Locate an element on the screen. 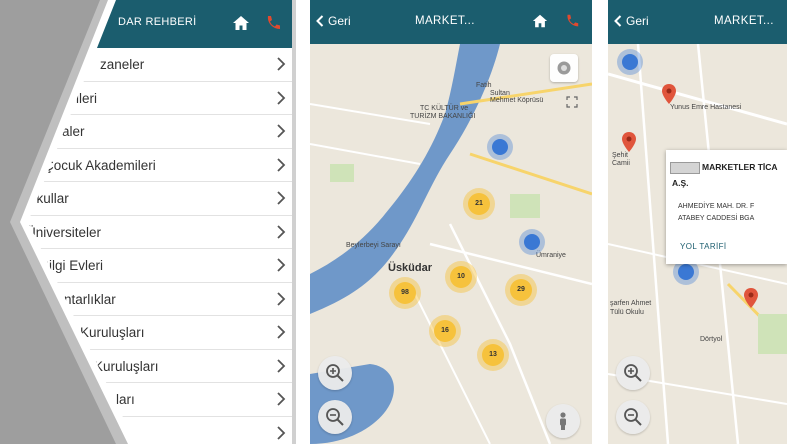 Image resolution: width=787 pixels, height=444 pixels. map-label: Ümraniye is located at coordinates (551, 255).